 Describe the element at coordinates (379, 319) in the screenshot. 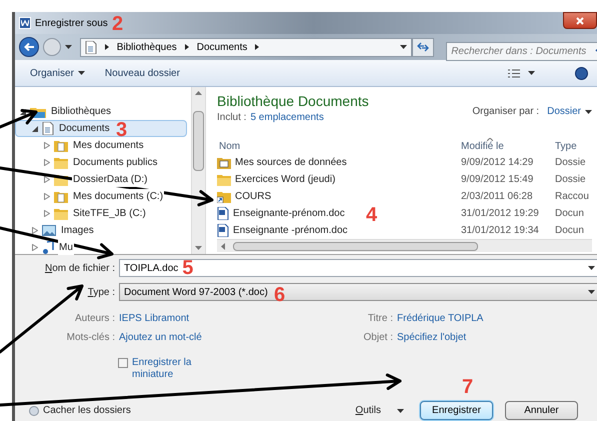

I see `metadata-label: Titre :` at that location.